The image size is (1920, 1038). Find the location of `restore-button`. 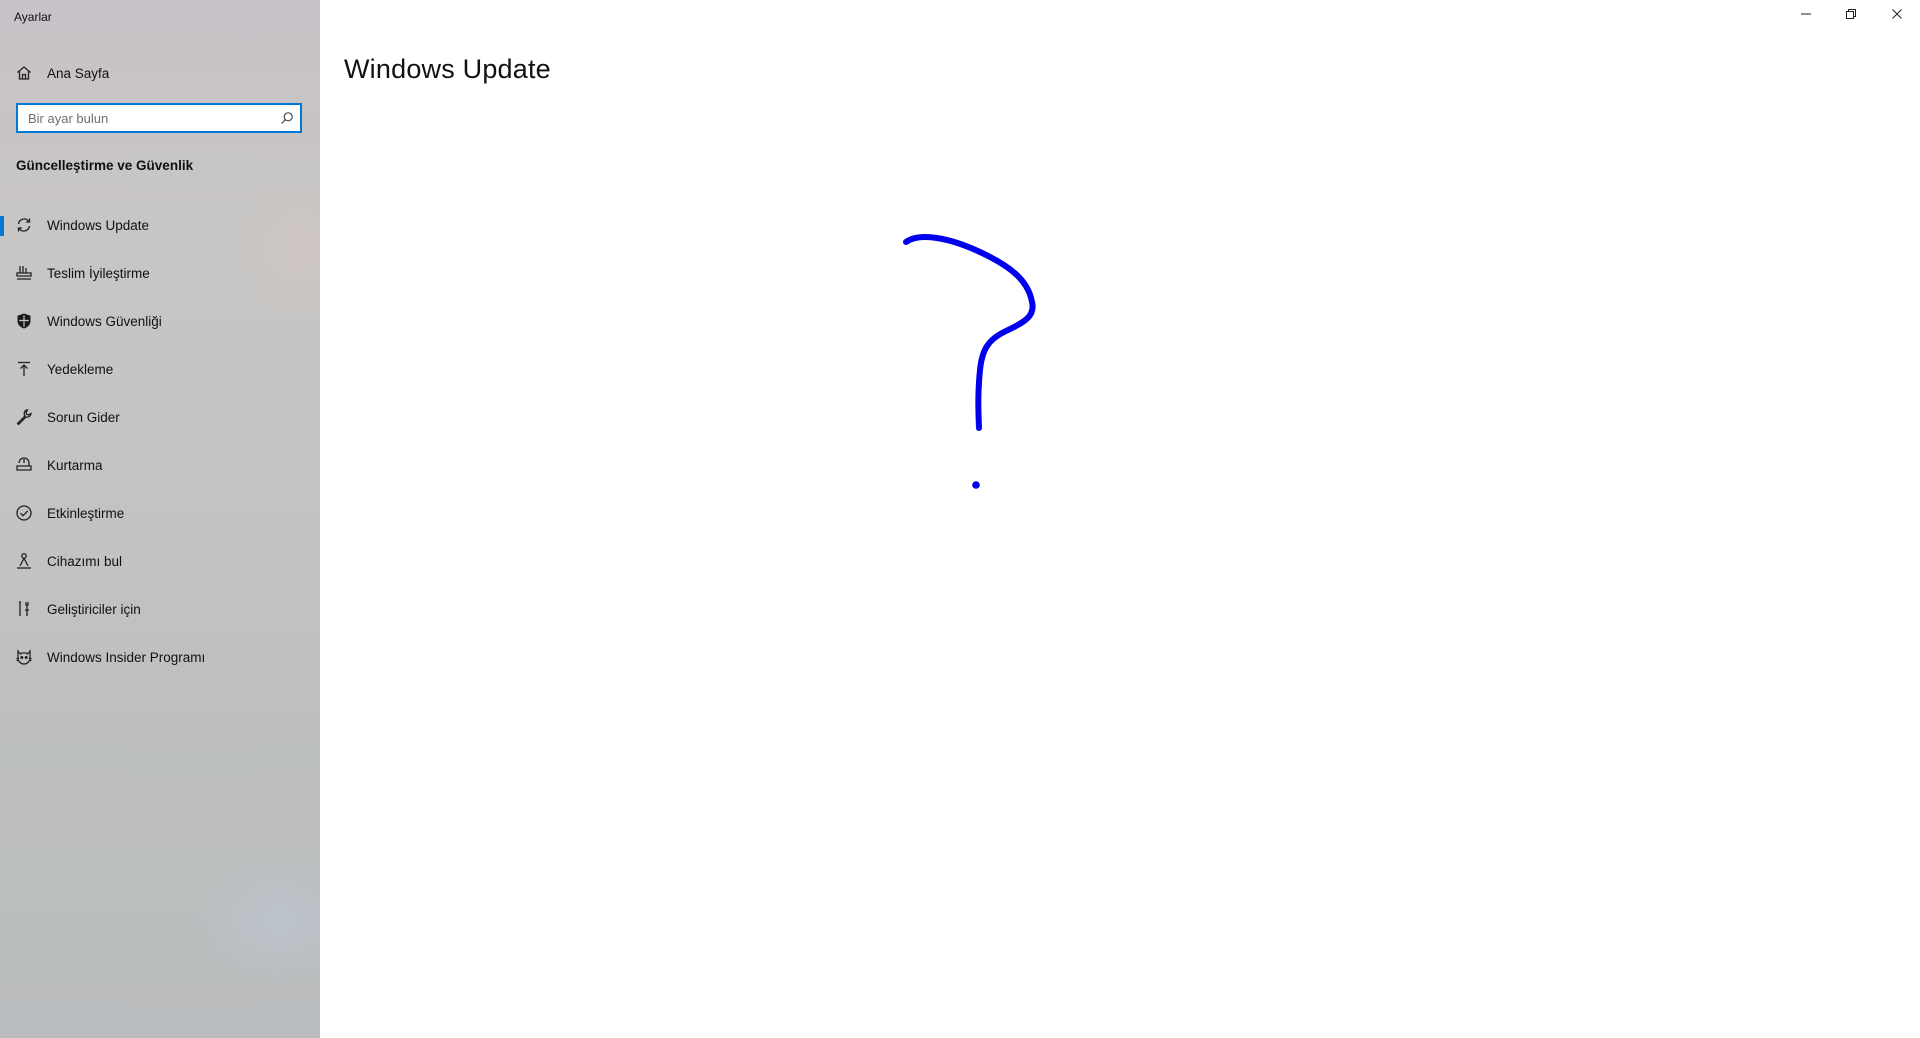

restore-button is located at coordinates (1851, 16).